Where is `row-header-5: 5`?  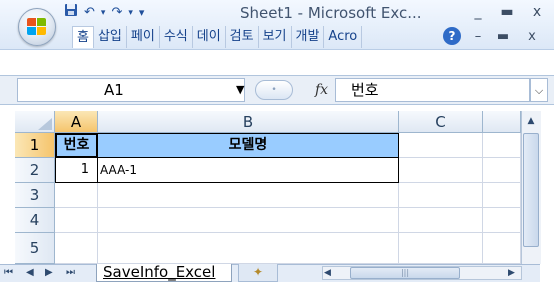
row-header-5: 5 is located at coordinates (35, 248).